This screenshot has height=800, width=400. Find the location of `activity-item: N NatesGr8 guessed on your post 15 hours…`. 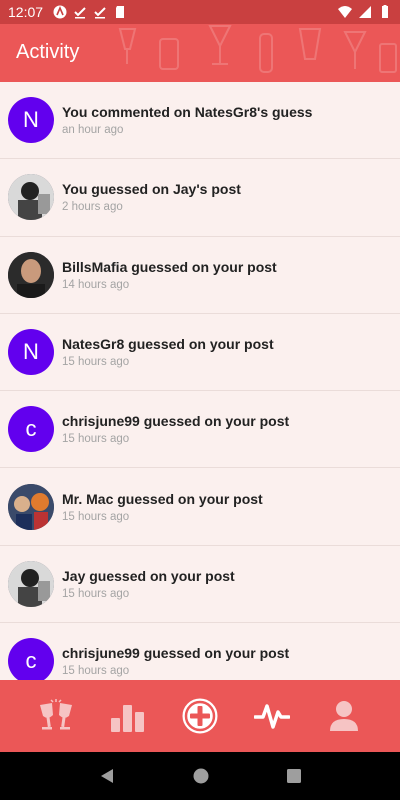

activity-item: N NatesGr8 guessed on your post 15 hours… is located at coordinates (200, 353).